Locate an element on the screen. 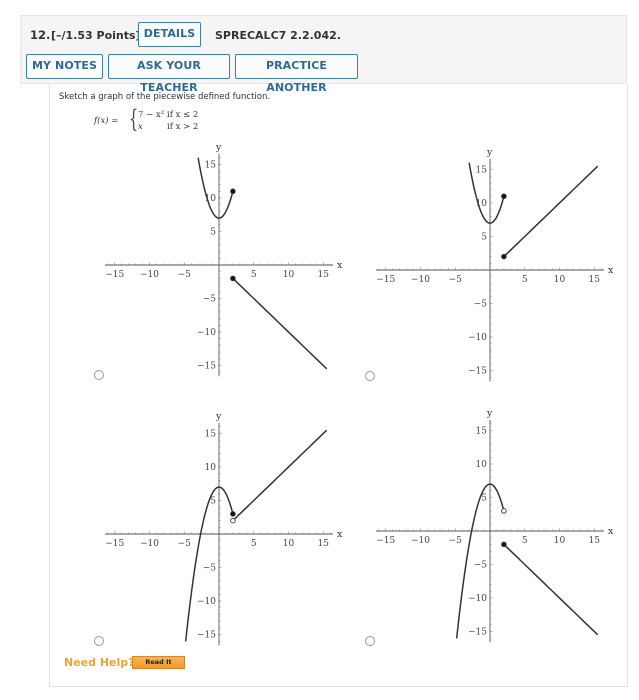  need-help-label: Need Help? is located at coordinates (99, 662).